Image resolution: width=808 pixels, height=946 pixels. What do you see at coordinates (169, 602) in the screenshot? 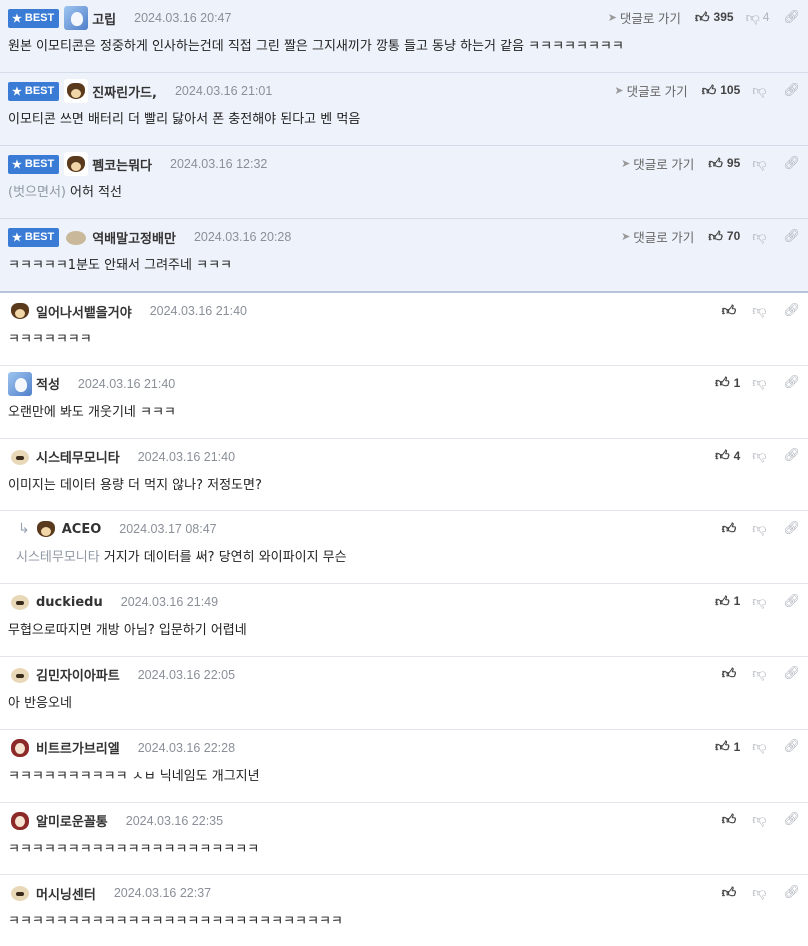
I see `timestamp: 2024.03.16 21:49` at bounding box center [169, 602].